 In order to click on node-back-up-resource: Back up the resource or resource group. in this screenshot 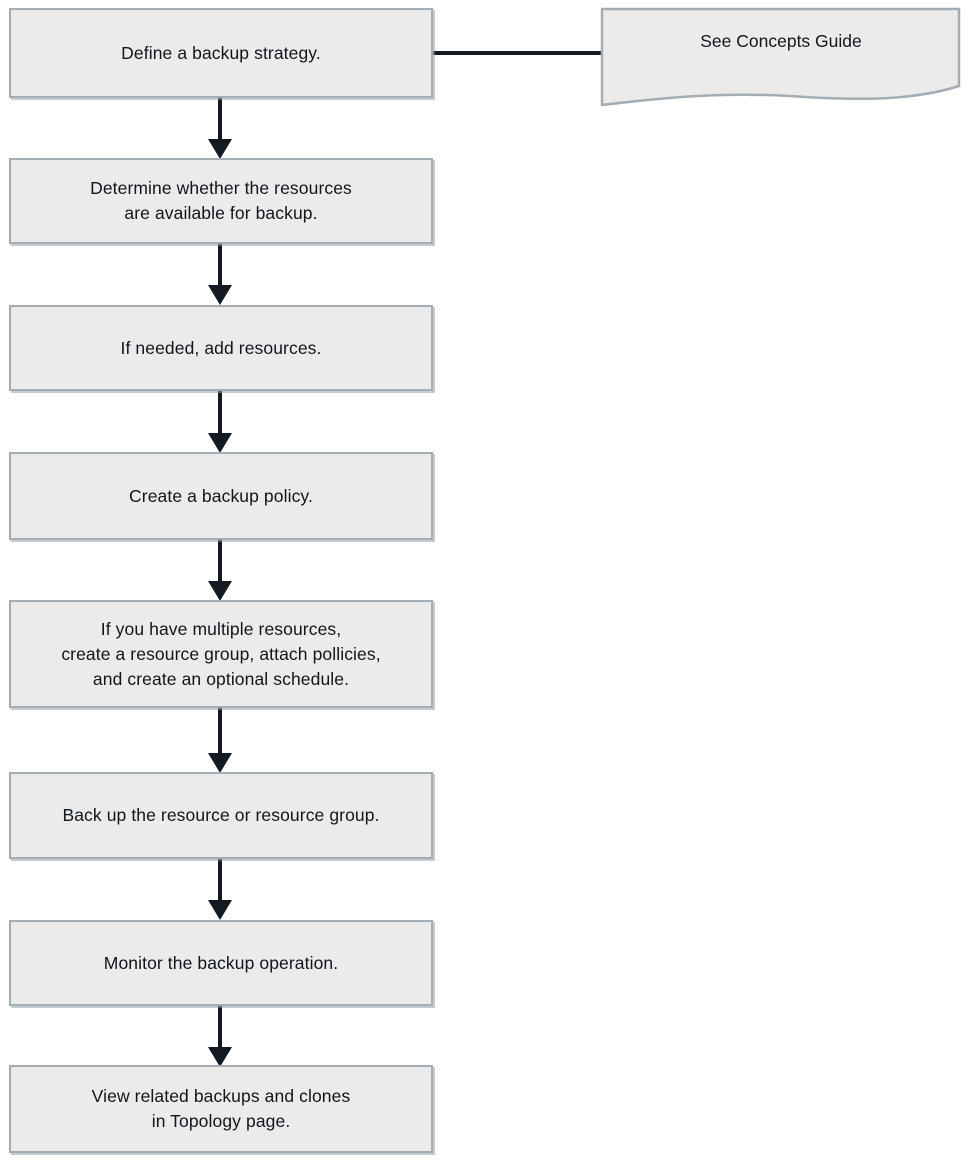, I will do `click(221, 815)`.